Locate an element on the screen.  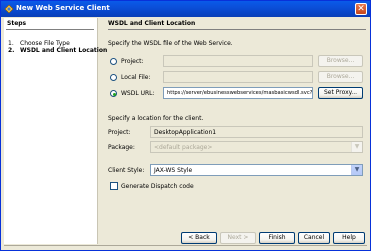
client-project-field: DesktopApplication1 is located at coordinates (256, 132).